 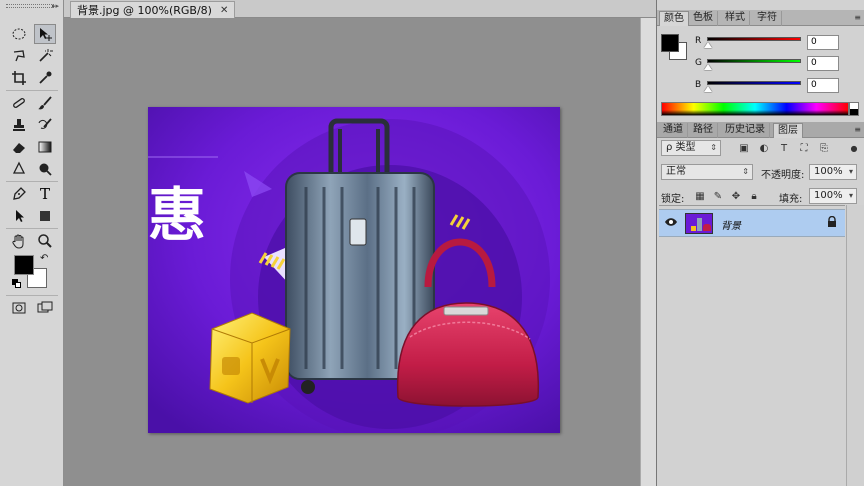 I want to click on red-slider-thumb, so click(x=708, y=45).